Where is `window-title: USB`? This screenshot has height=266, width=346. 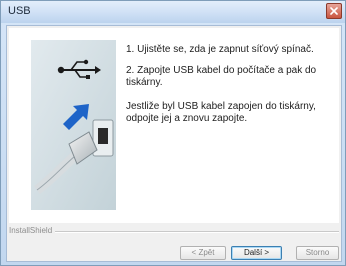
window-title: USB is located at coordinates (19, 11).